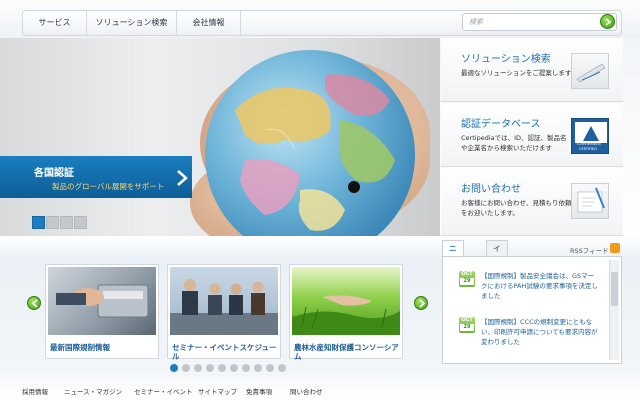 The width and height of the screenshot is (640, 400). Describe the element at coordinates (588, 144) in the screenshot. I see `badge-brand-text: TÜVRheinland` at that location.